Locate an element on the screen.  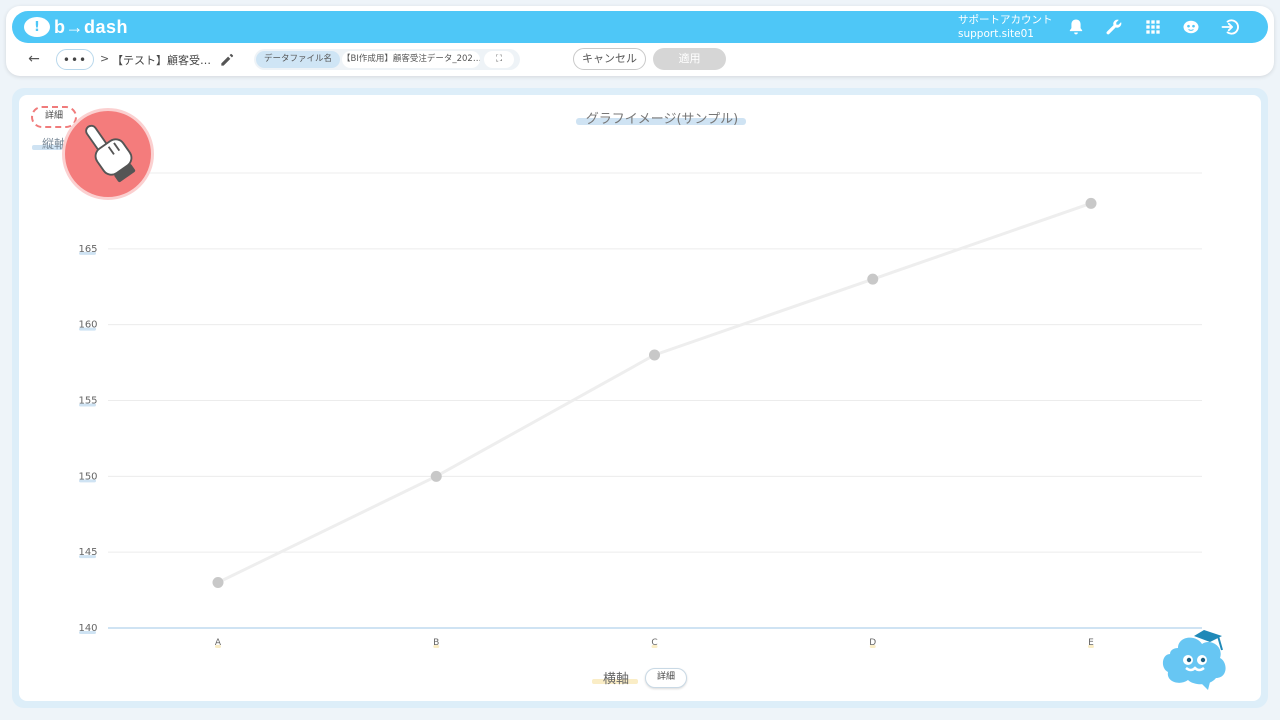
chart-title: グラフイメージ(サンプル) is located at coordinates (662, 117).